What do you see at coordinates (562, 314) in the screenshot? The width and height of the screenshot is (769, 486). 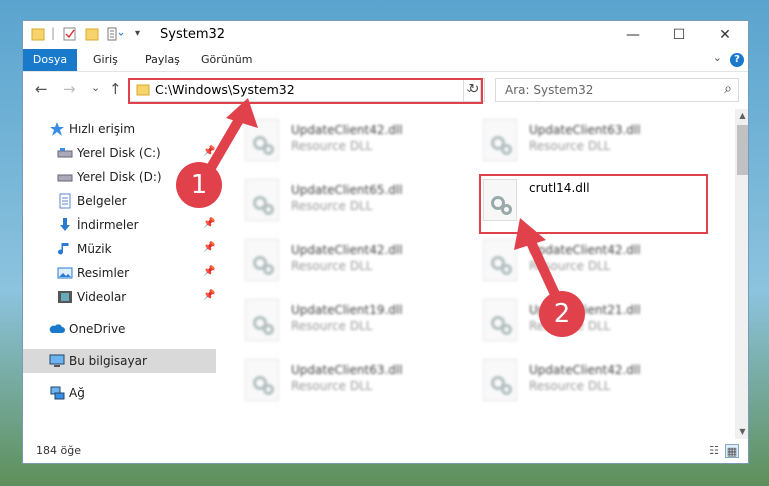 I see `step-2-badge: 2` at bounding box center [562, 314].